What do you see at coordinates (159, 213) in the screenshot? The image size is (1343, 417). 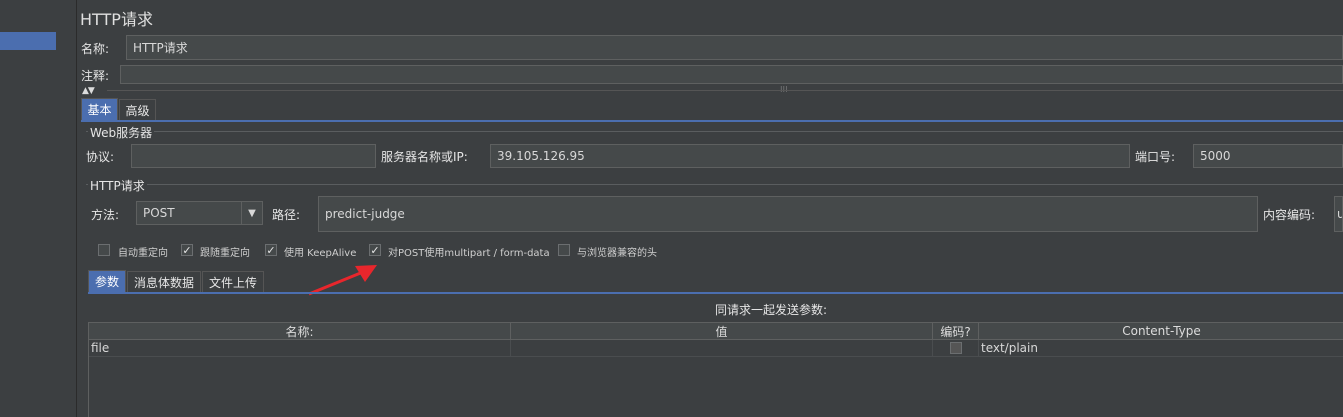 I see `method-select-value: POST` at bounding box center [159, 213].